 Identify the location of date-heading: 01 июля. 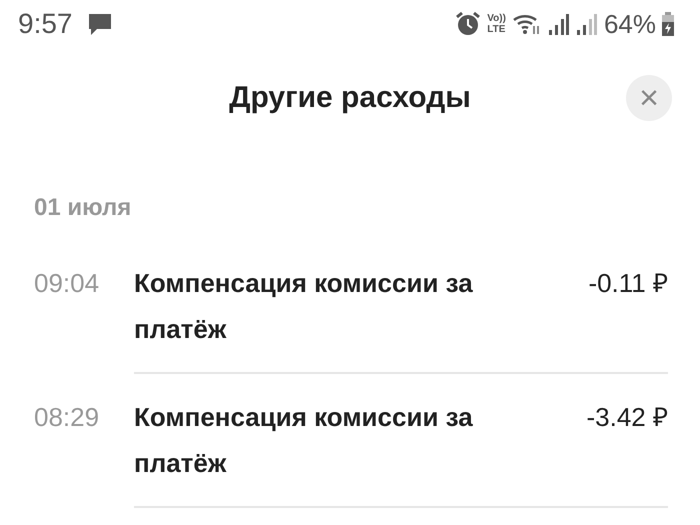
(83, 208).